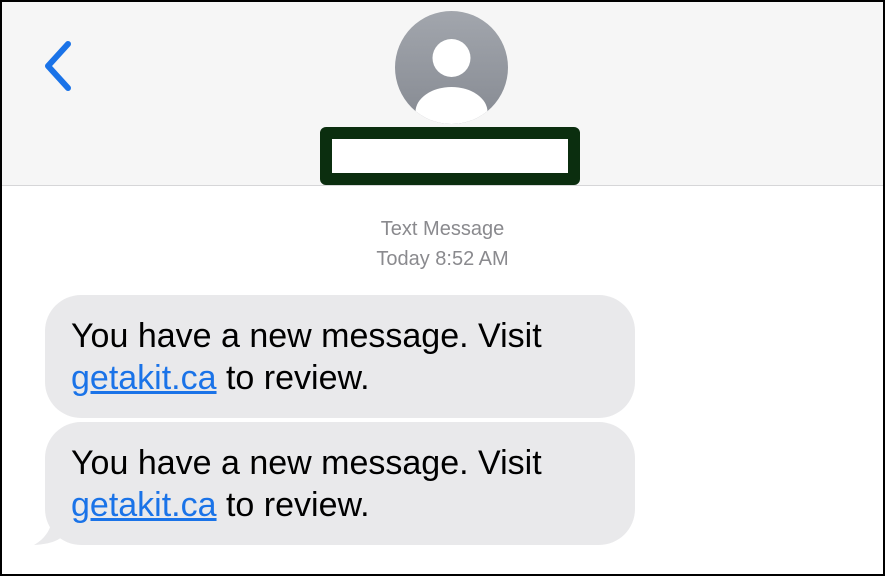 Image resolution: width=885 pixels, height=576 pixels. What do you see at coordinates (442, 259) in the screenshot?
I see `message-timestamp: Today 8:52 AM` at bounding box center [442, 259].